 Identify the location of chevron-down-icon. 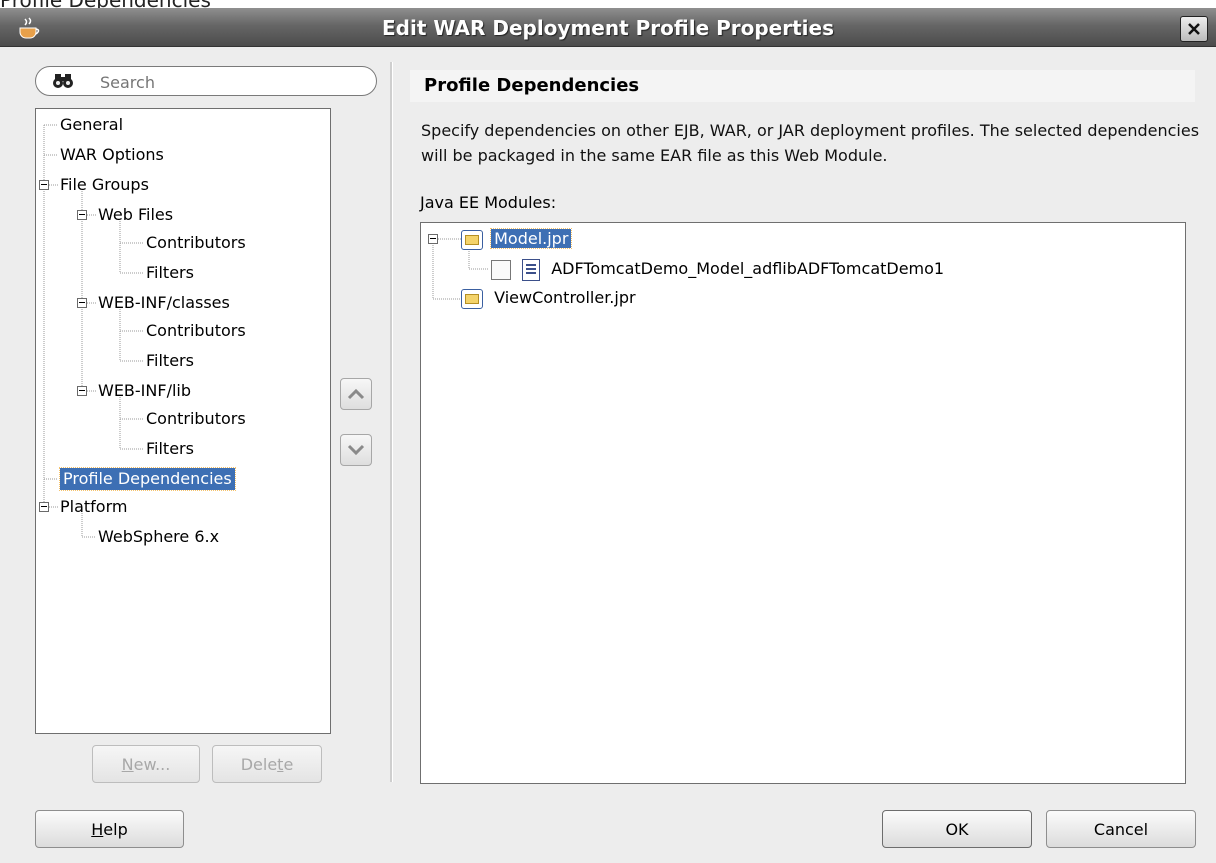
(356, 450).